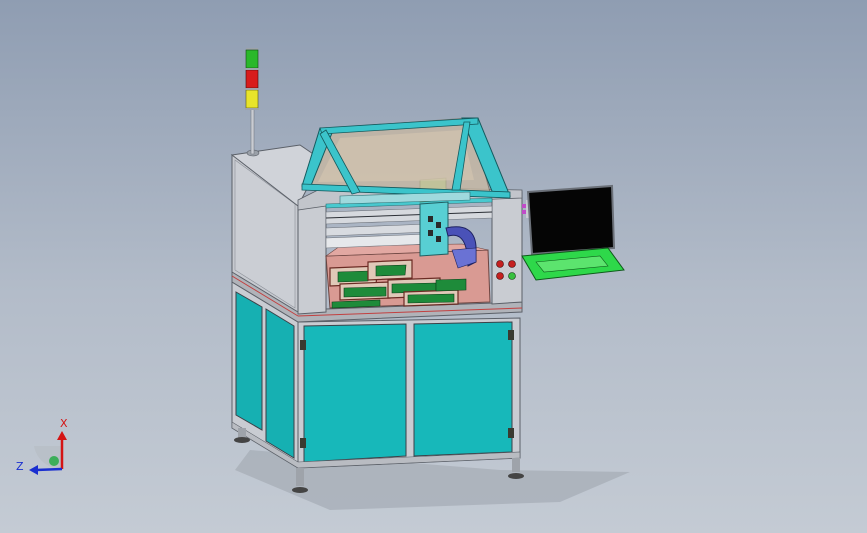 The width and height of the screenshot is (867, 533). I want to click on z-axis-label: Z, so click(20, 466).